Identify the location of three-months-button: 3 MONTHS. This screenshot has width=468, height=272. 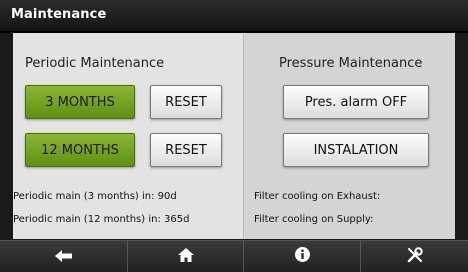
(80, 102).